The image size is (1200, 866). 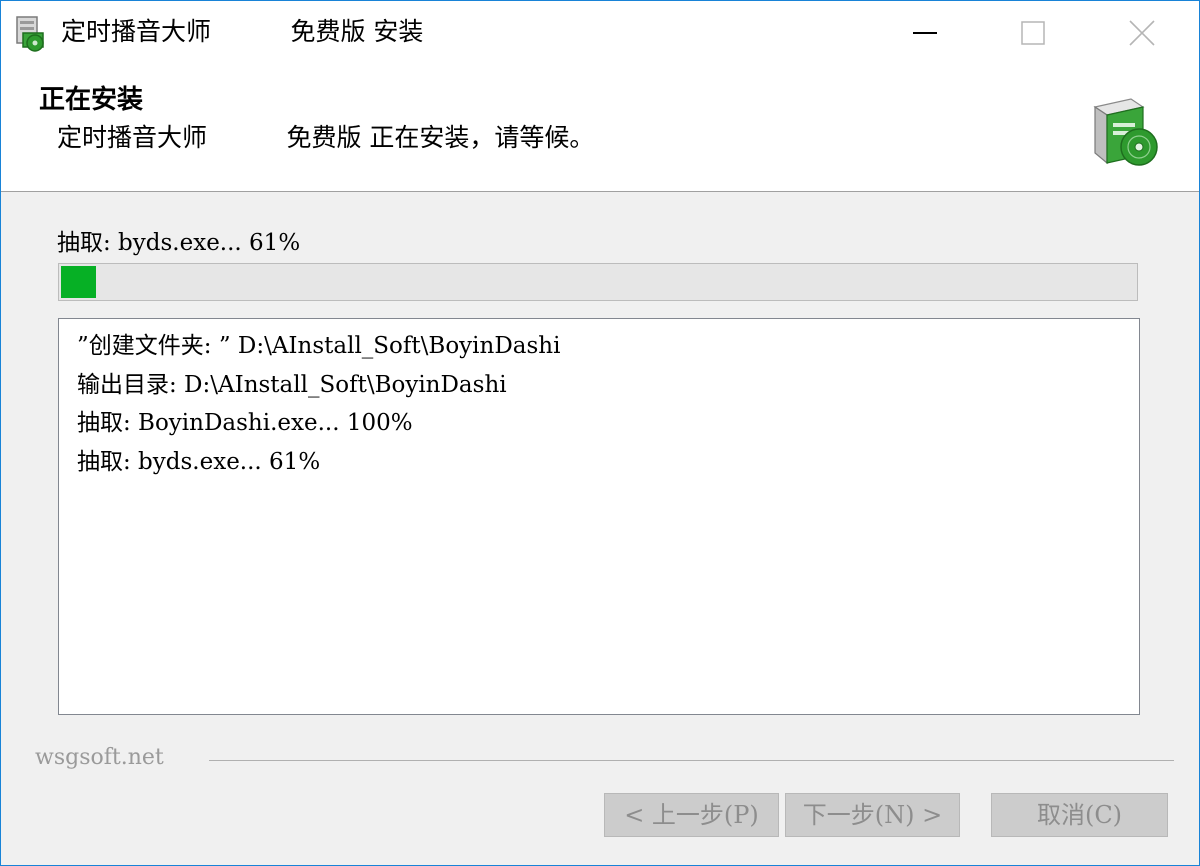 I want to click on minimize-icon, so click(x=925, y=33).